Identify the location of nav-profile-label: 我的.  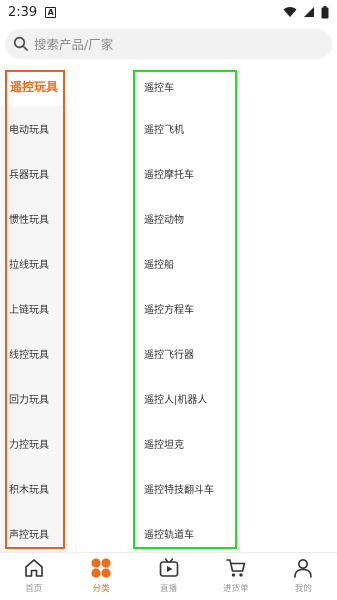
(303, 589).